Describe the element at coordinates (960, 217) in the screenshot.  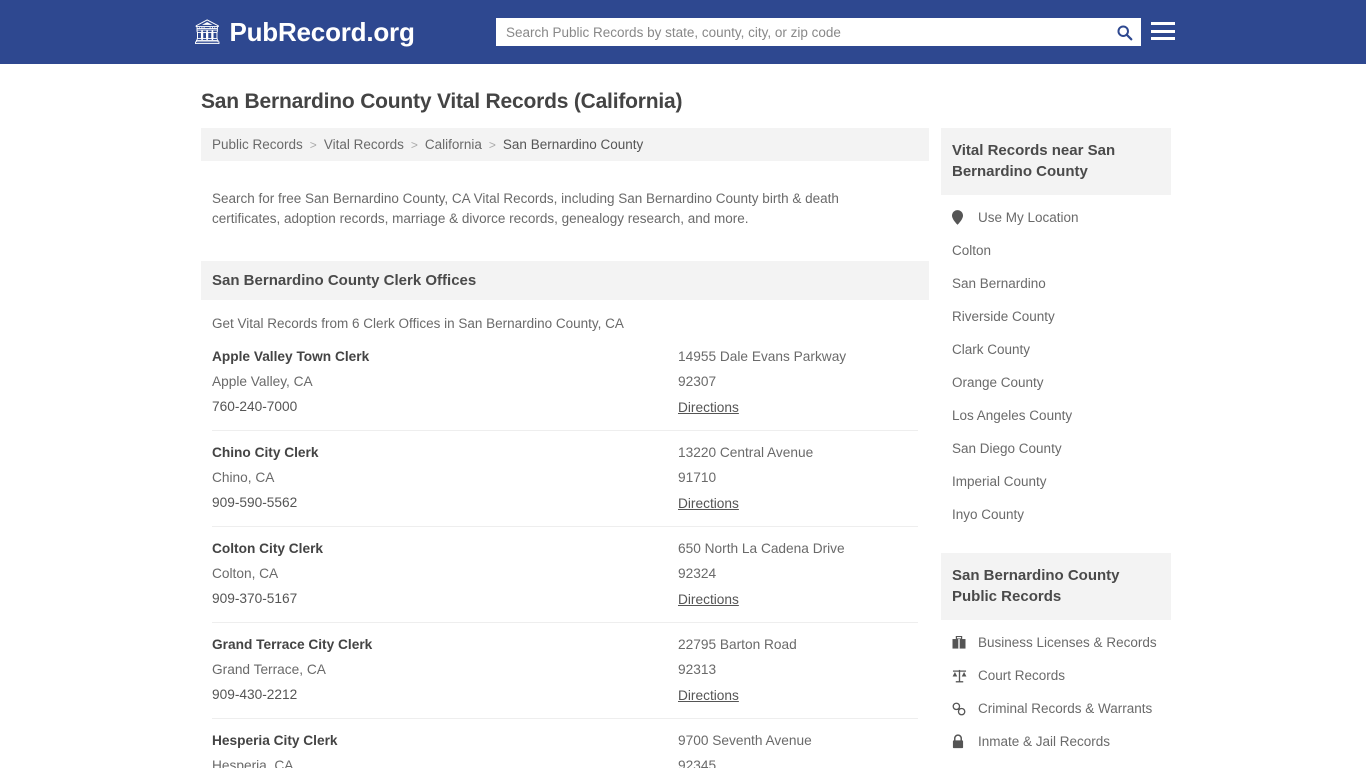
I see `map-pin-icon` at that location.